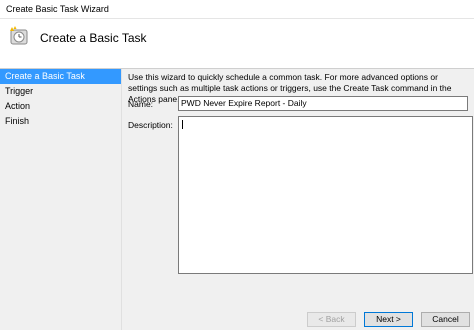 This screenshot has height=330, width=474. What do you see at coordinates (388, 319) in the screenshot?
I see `next-button: Next >` at bounding box center [388, 319].